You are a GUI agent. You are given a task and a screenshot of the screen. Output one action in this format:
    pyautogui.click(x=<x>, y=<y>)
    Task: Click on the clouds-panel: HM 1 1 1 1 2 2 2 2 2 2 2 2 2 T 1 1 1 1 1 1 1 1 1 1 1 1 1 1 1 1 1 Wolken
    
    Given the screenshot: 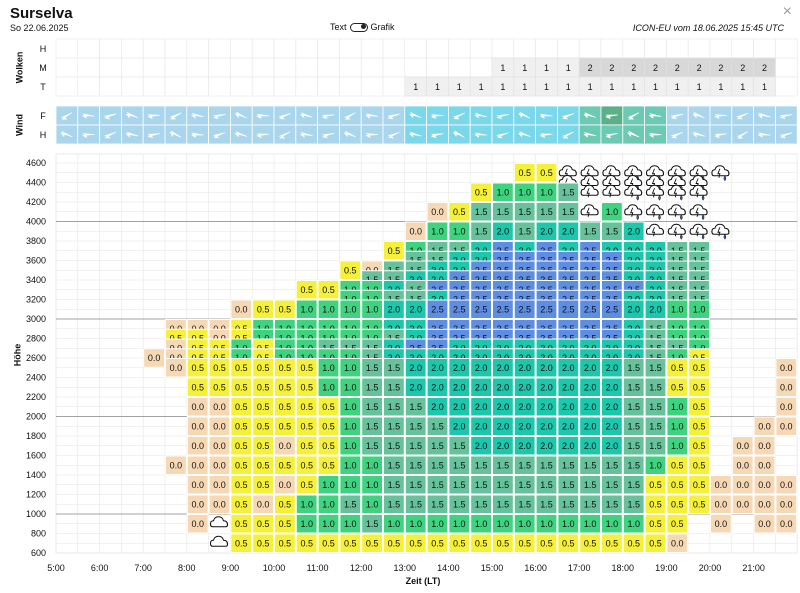 What is the action you would take?
    pyautogui.click(x=406, y=67)
    